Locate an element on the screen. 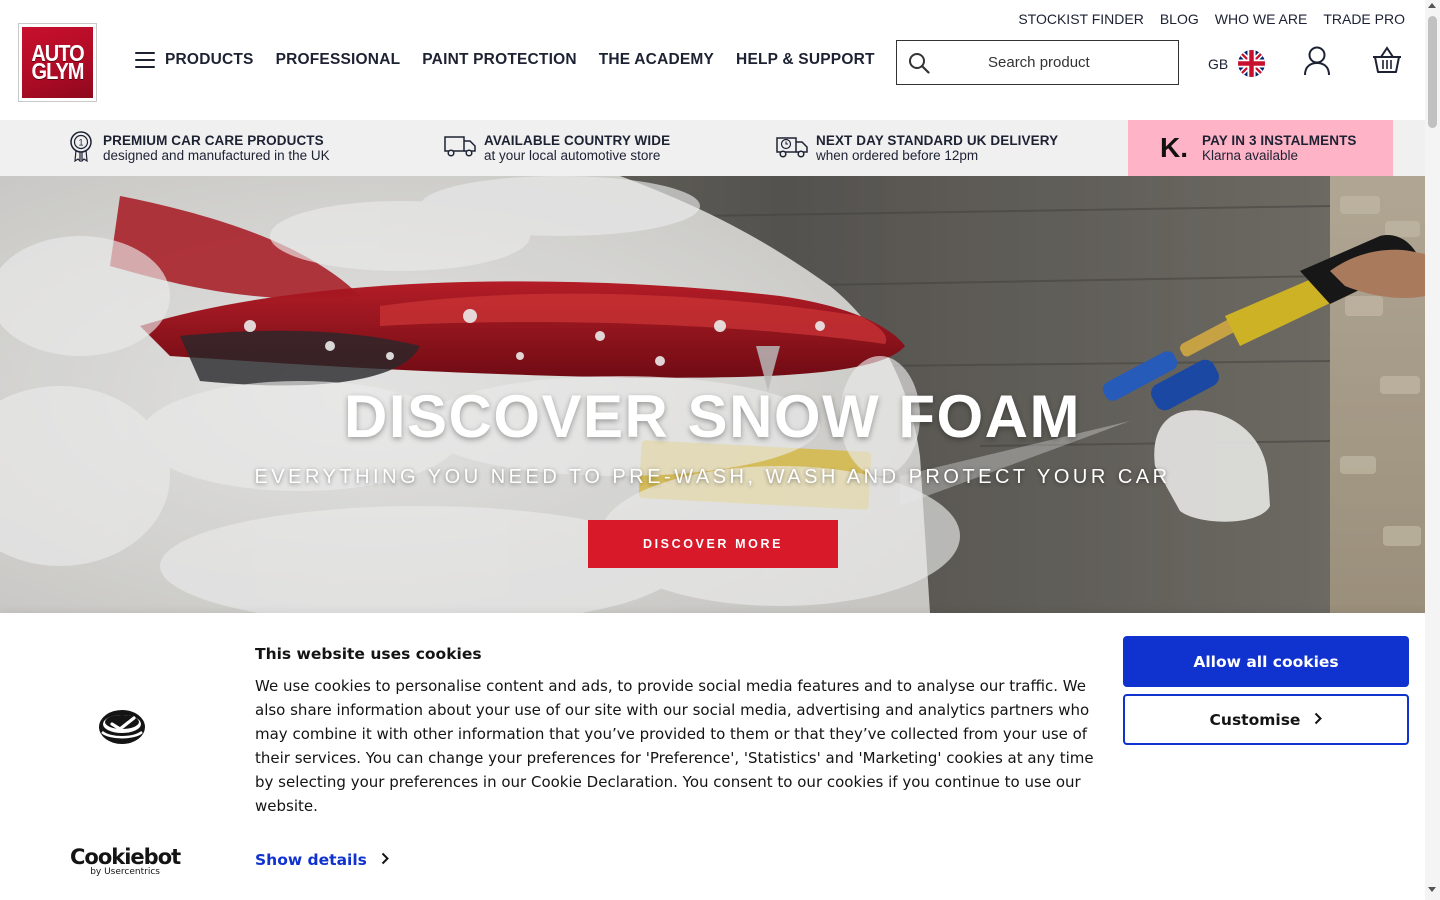 This screenshot has height=900, width=1440. usp-premium-subtitle: designed and manufactured in the UK is located at coordinates (216, 155).